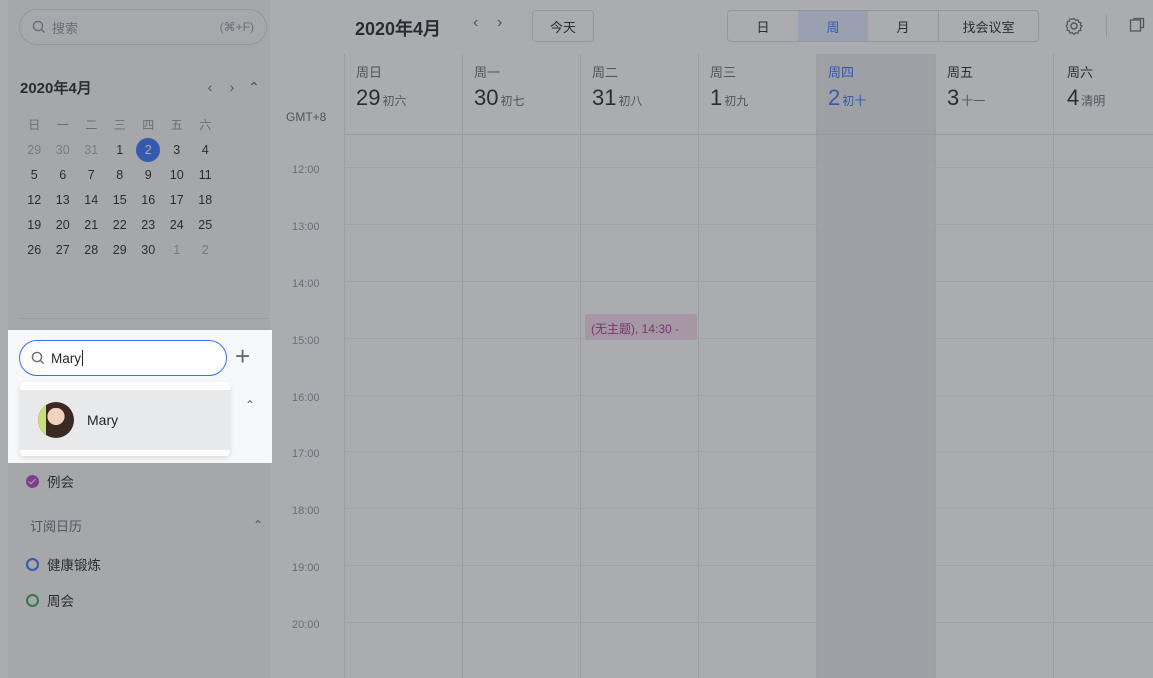  What do you see at coordinates (123, 358) in the screenshot?
I see `people-search-input: Mary` at bounding box center [123, 358].